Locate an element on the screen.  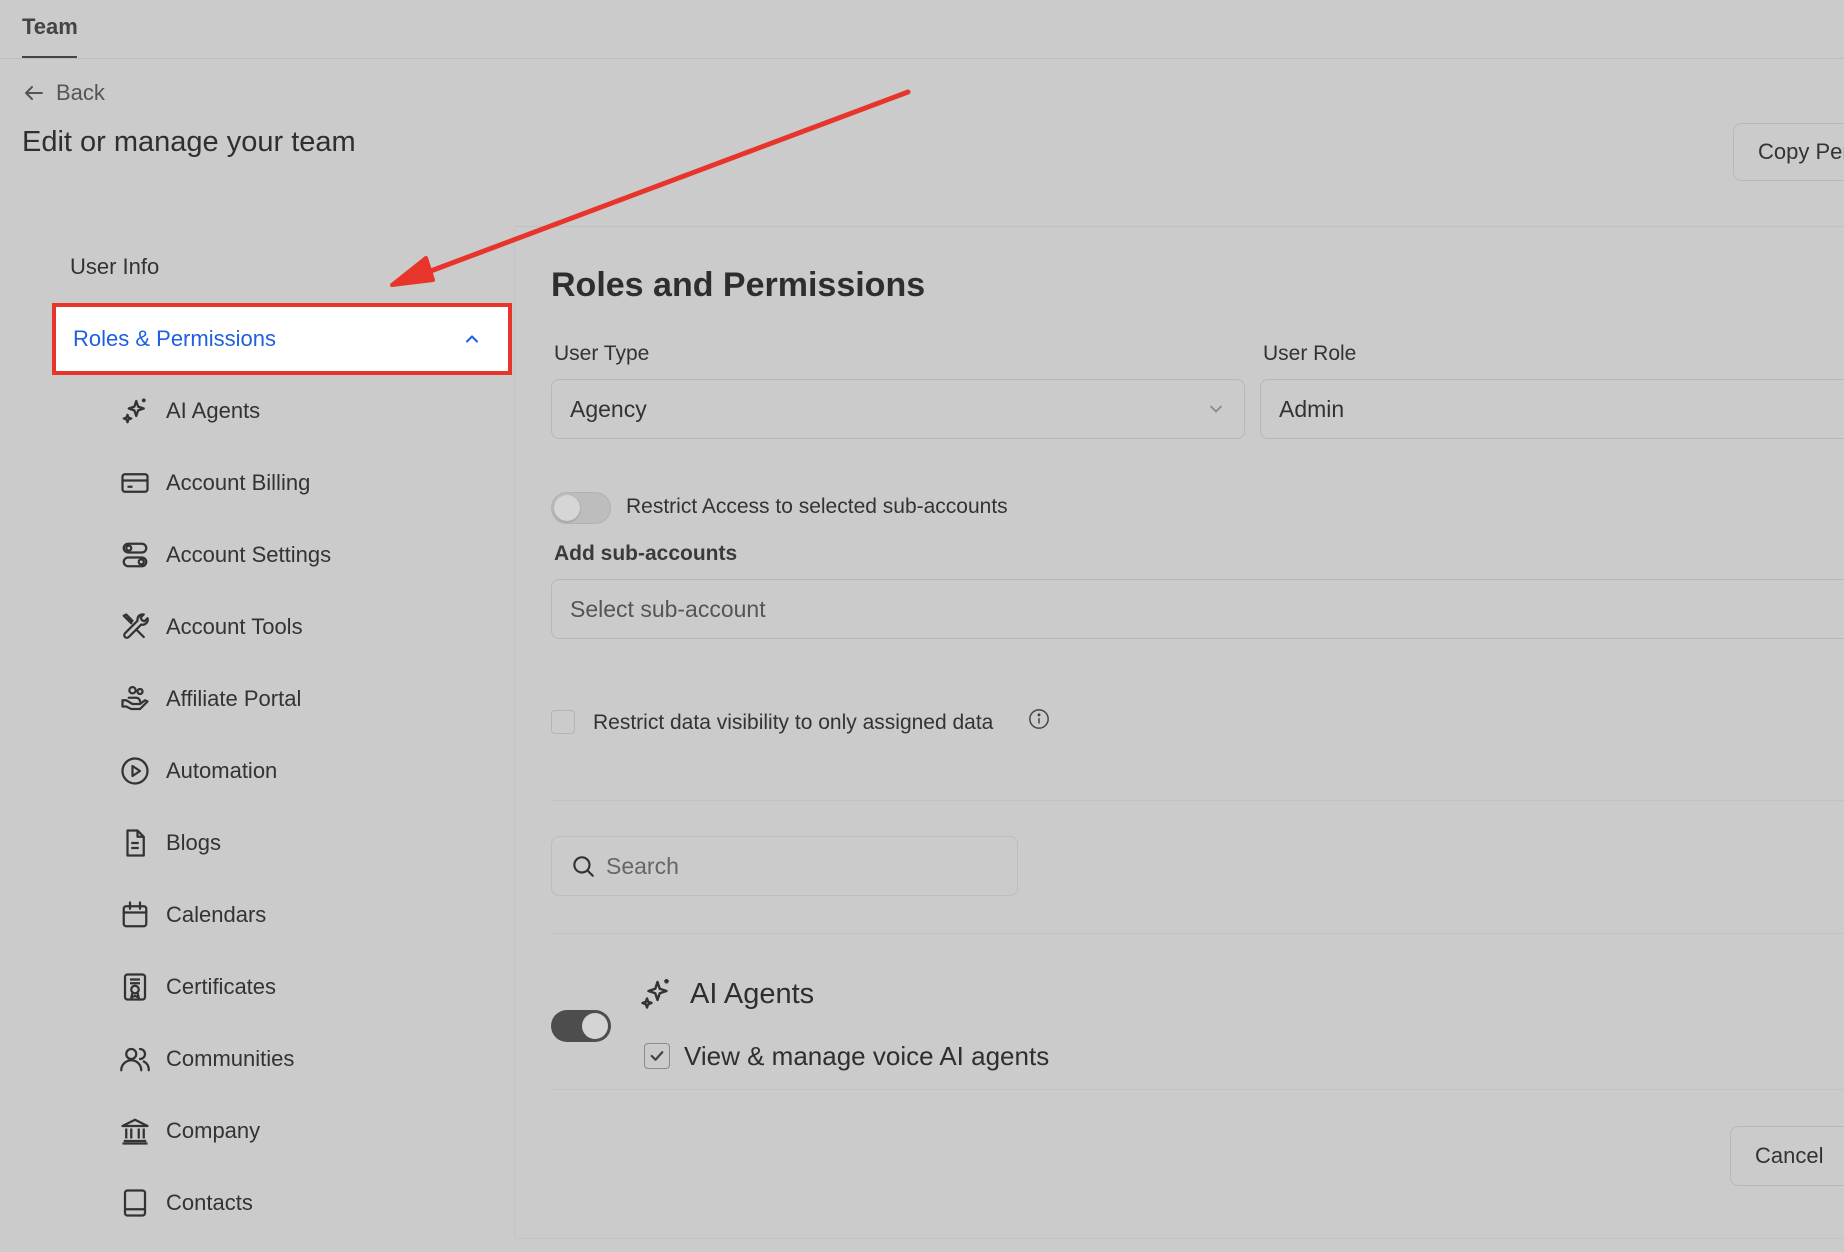
annotation-arrow is located at coordinates (650, 188).